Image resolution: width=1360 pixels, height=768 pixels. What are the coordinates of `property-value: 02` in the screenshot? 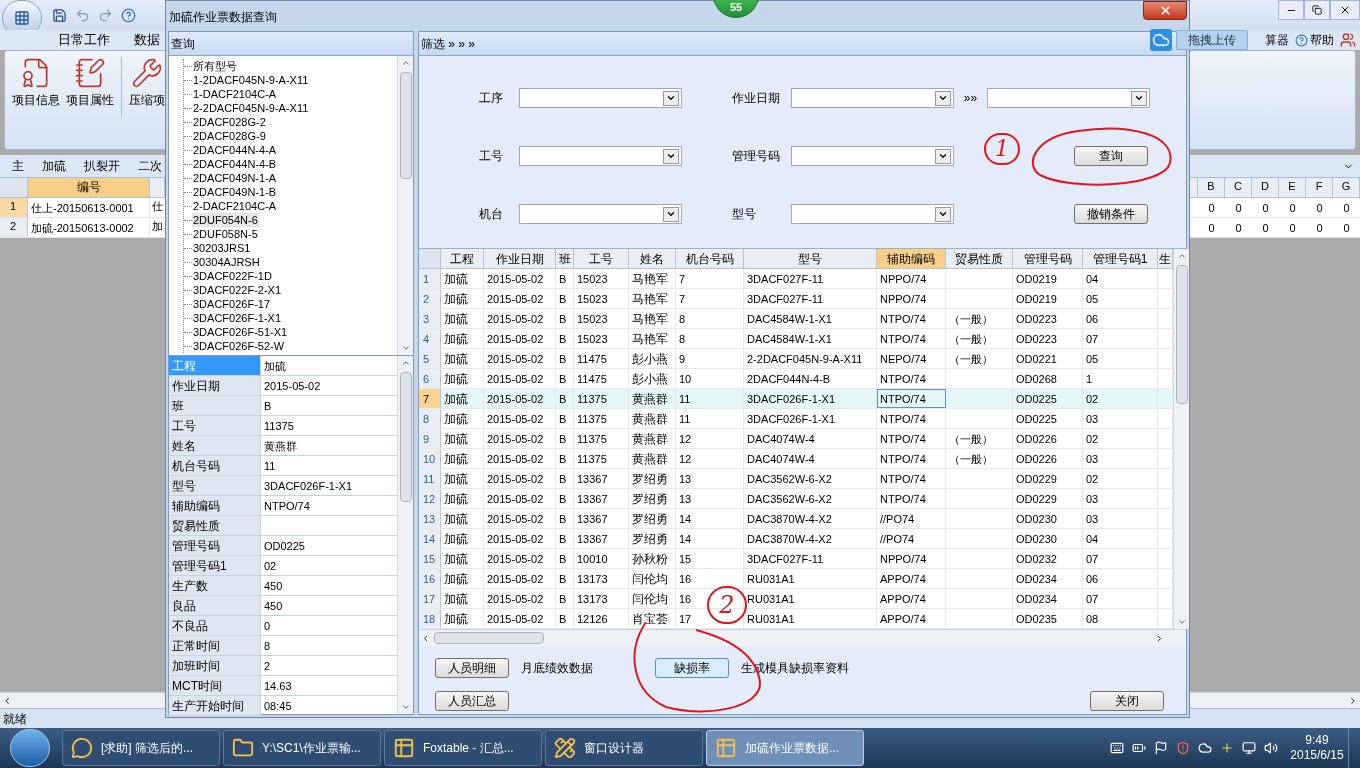 It's located at (329, 565).